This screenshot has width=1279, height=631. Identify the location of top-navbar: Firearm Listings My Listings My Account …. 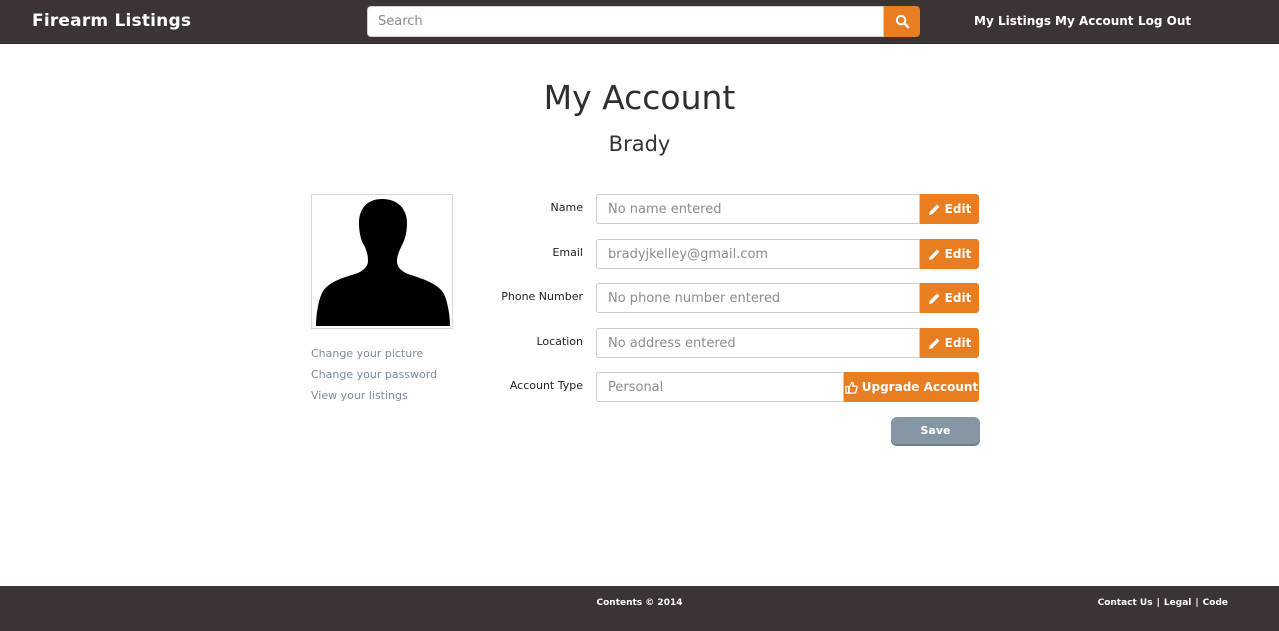
(639, 22).